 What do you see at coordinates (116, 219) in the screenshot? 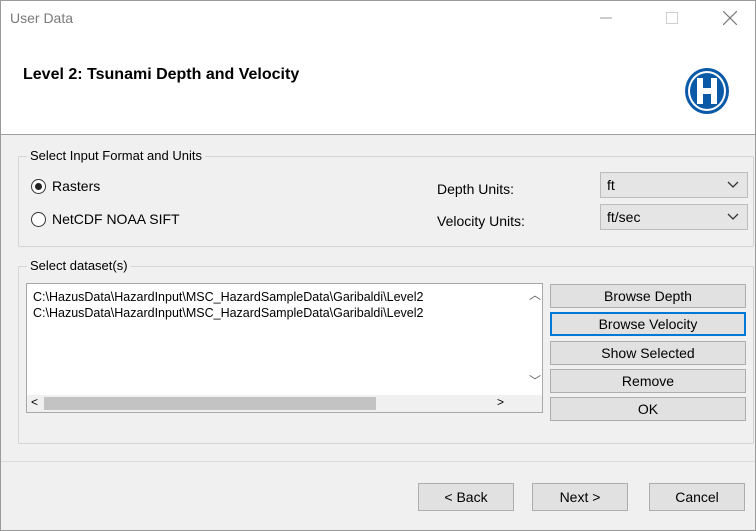
I see `radio-netcdf-label: NetCDF NOAA SIFT` at bounding box center [116, 219].